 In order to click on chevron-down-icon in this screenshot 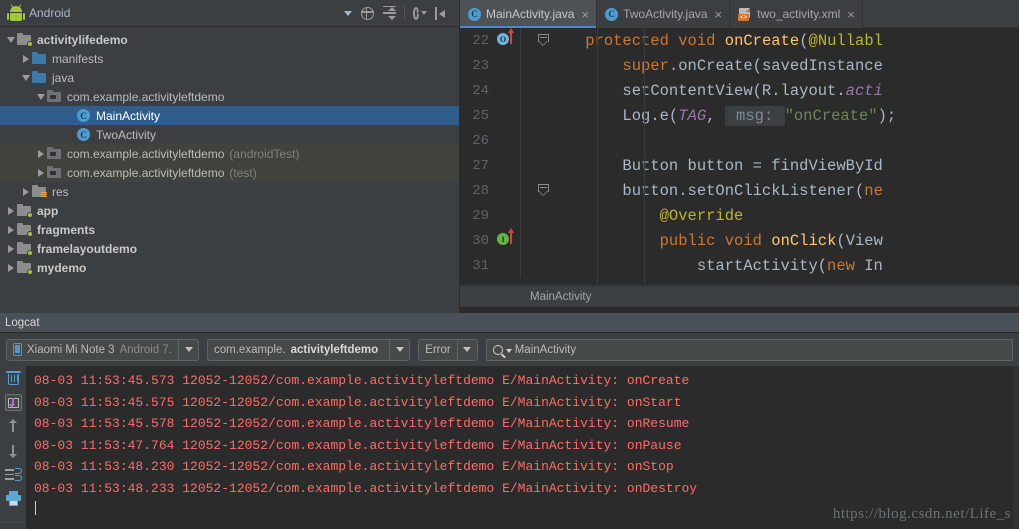, I will do `click(348, 13)`.